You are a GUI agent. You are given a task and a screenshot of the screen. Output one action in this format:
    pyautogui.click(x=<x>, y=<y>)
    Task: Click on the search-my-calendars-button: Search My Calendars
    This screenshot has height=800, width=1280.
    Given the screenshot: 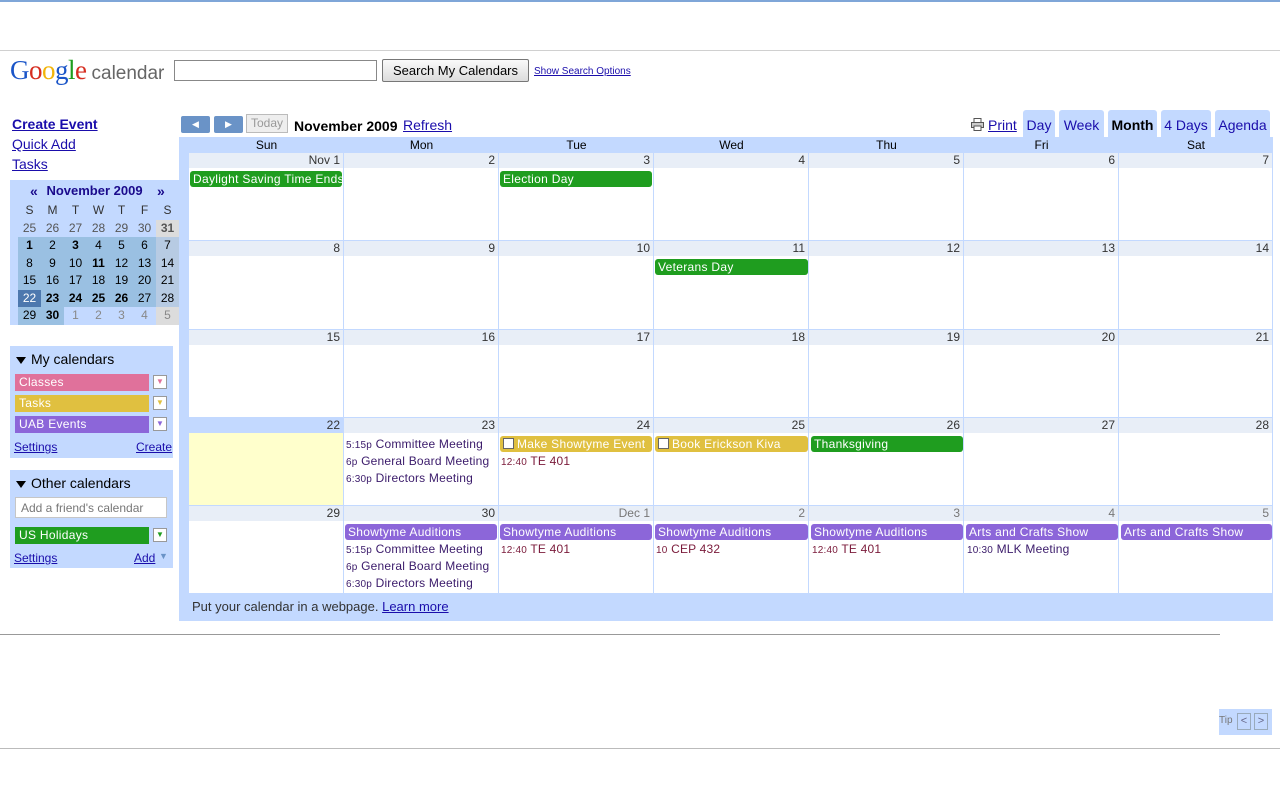 What is the action you would take?
    pyautogui.click(x=455, y=70)
    